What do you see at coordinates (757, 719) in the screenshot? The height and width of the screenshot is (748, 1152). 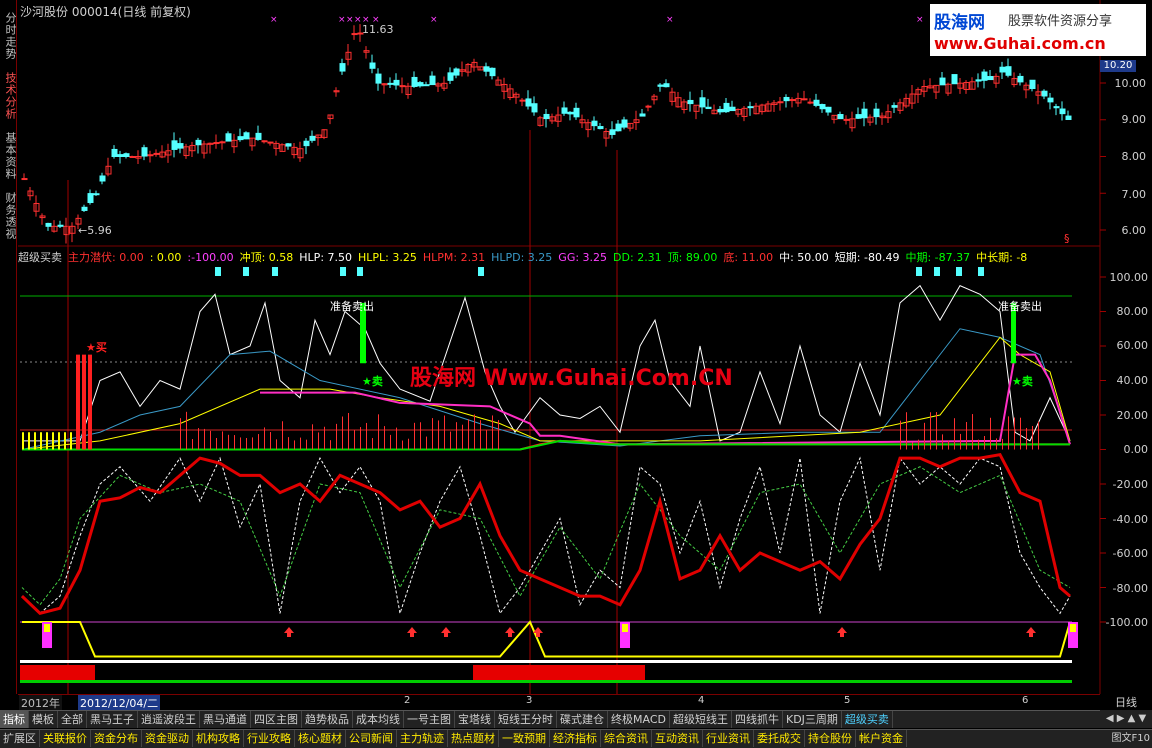 I see `indicator-tab: 四线抓牛` at bounding box center [757, 719].